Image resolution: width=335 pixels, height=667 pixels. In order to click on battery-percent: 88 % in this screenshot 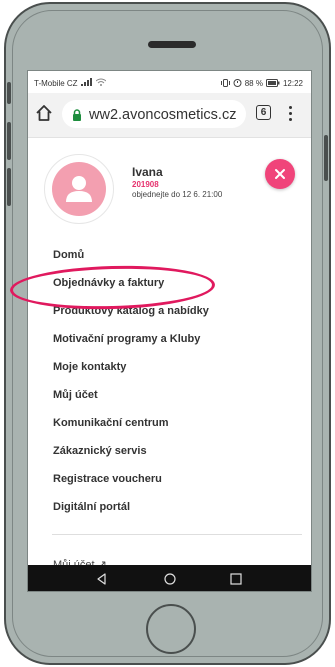, I will do `click(253, 83)`.